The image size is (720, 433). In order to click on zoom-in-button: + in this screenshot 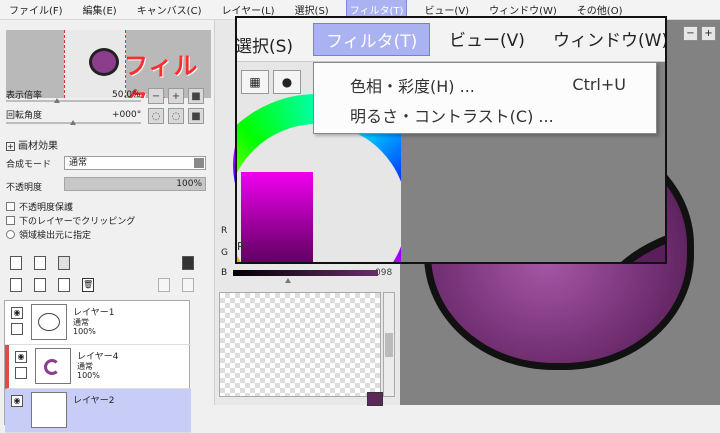, I will do `click(176, 96)`.